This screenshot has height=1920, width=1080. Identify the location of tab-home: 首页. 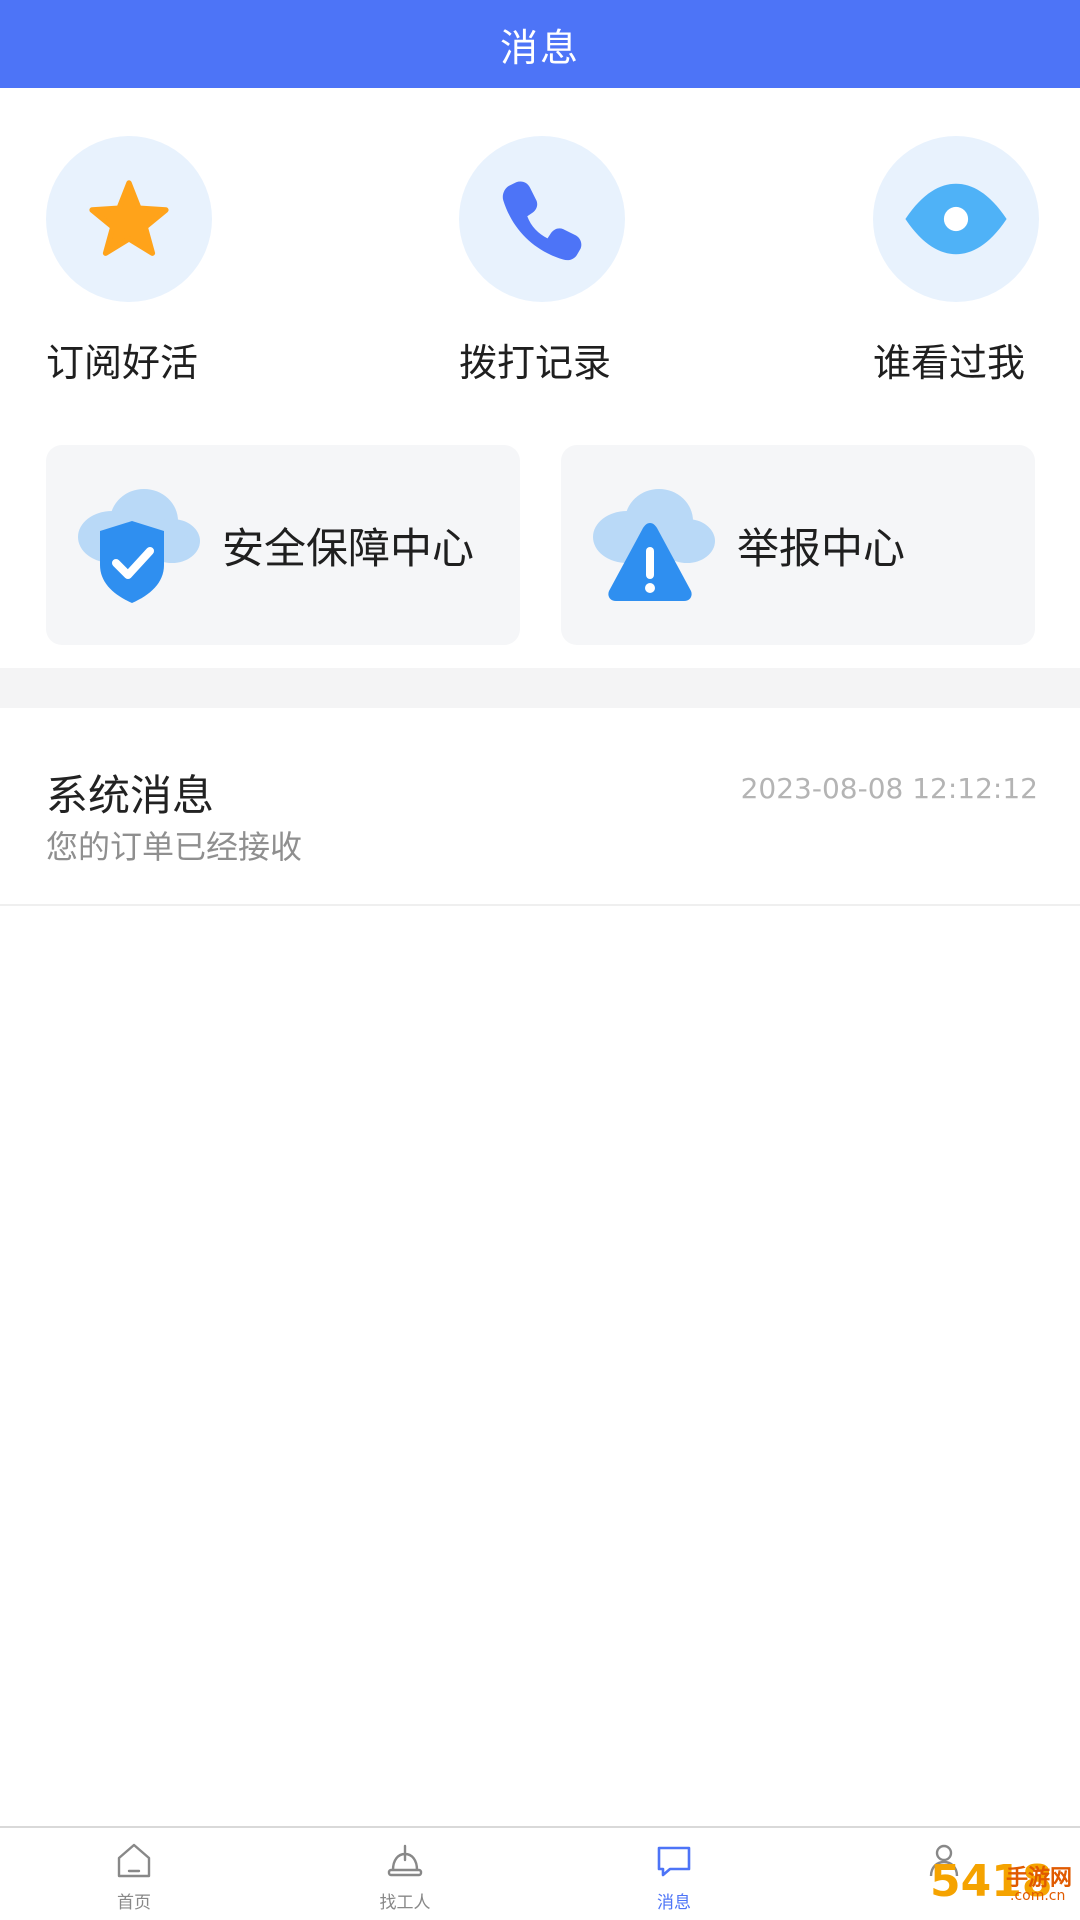
(134, 1874).